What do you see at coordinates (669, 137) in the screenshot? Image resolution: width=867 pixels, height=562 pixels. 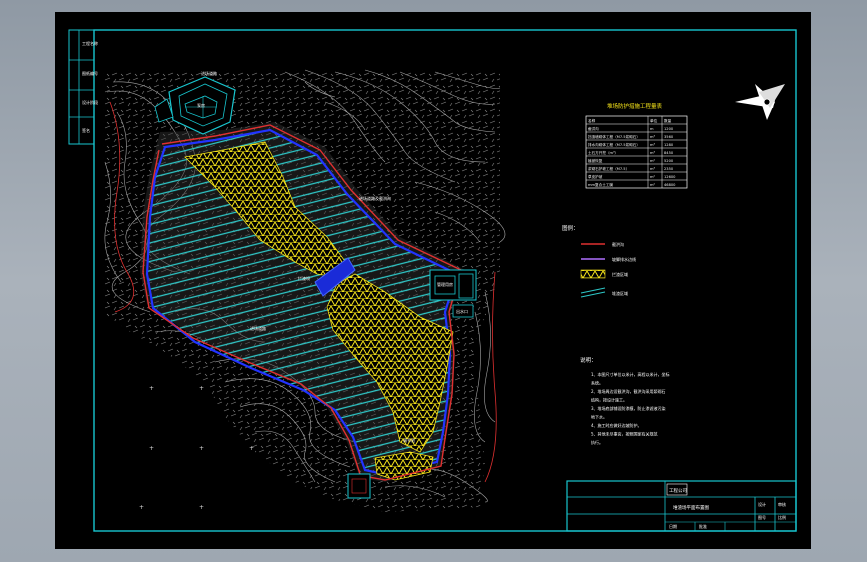 I see `table-cell: 3560` at bounding box center [669, 137].